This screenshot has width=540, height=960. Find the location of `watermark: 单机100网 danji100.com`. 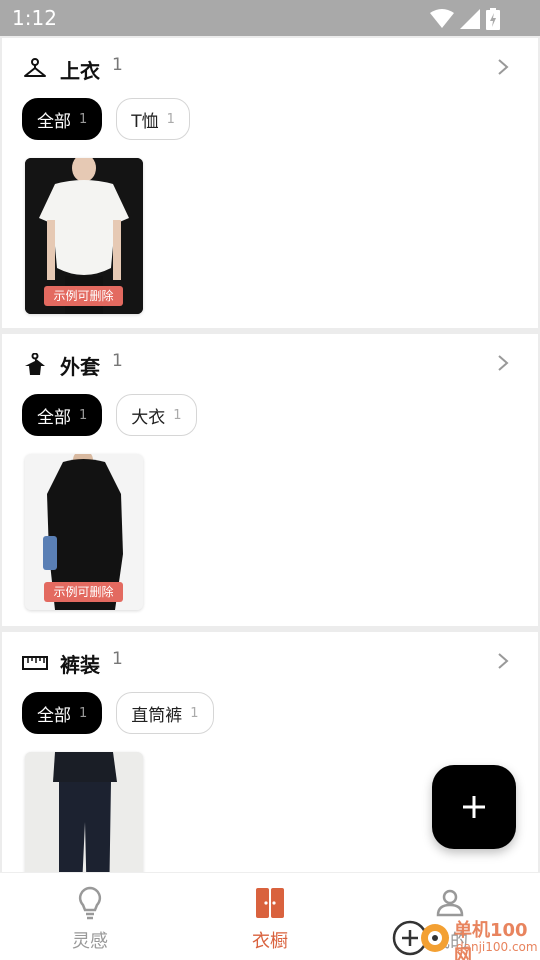

watermark: 单机100网 danji100.com is located at coordinates (465, 937).